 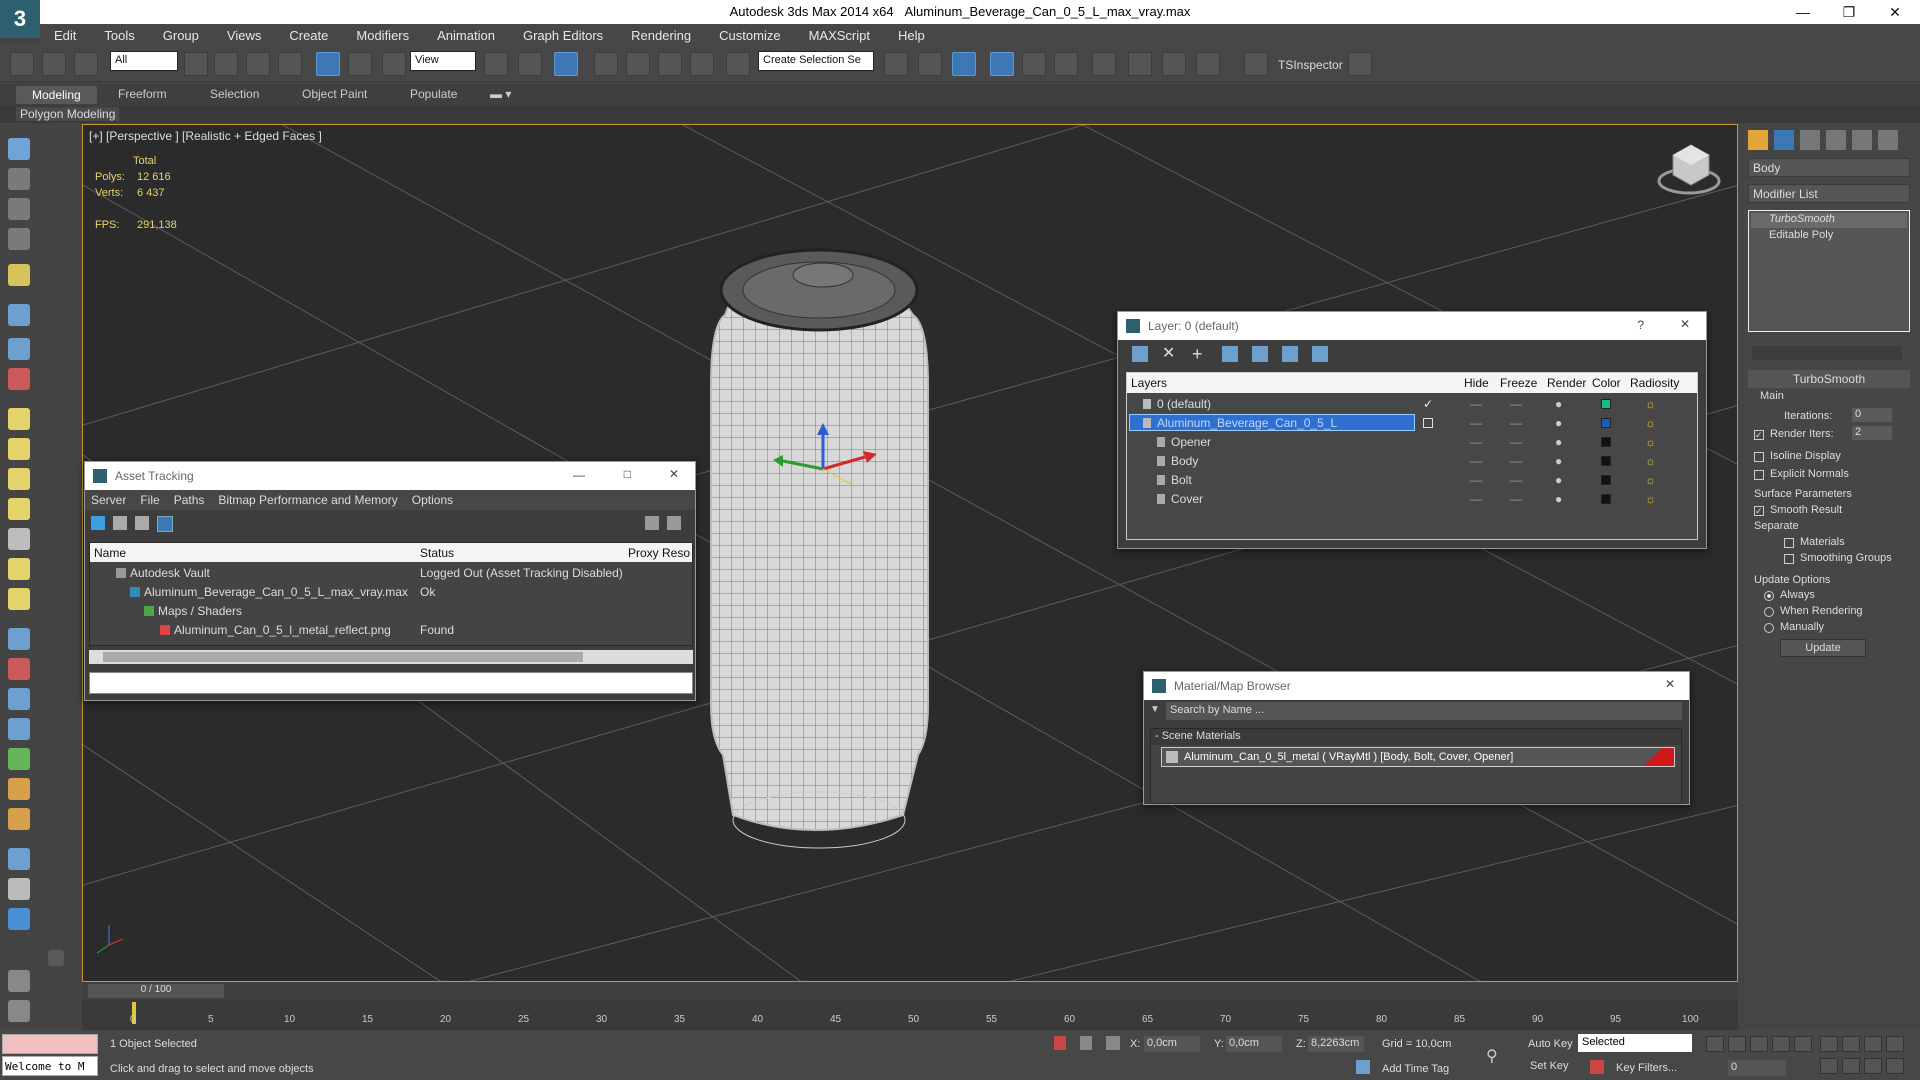 What do you see at coordinates (1829, 1066) in the screenshot?
I see `field-of-view-icon` at bounding box center [1829, 1066].